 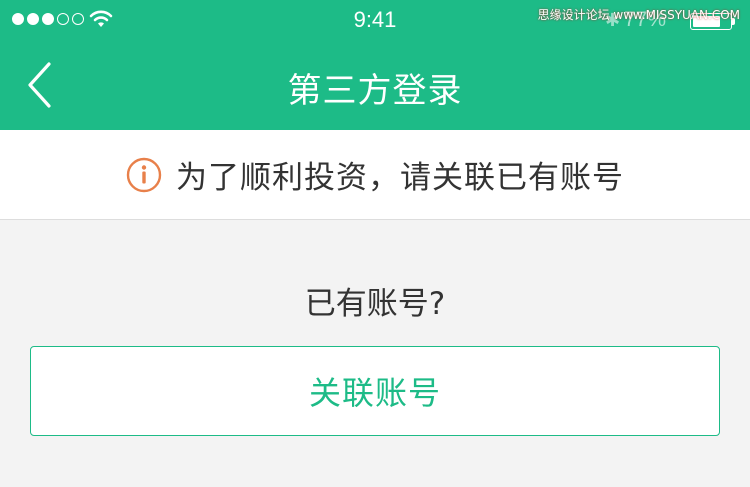 What do you see at coordinates (375, 304) in the screenshot?
I see `question-text: 已有账号?` at bounding box center [375, 304].